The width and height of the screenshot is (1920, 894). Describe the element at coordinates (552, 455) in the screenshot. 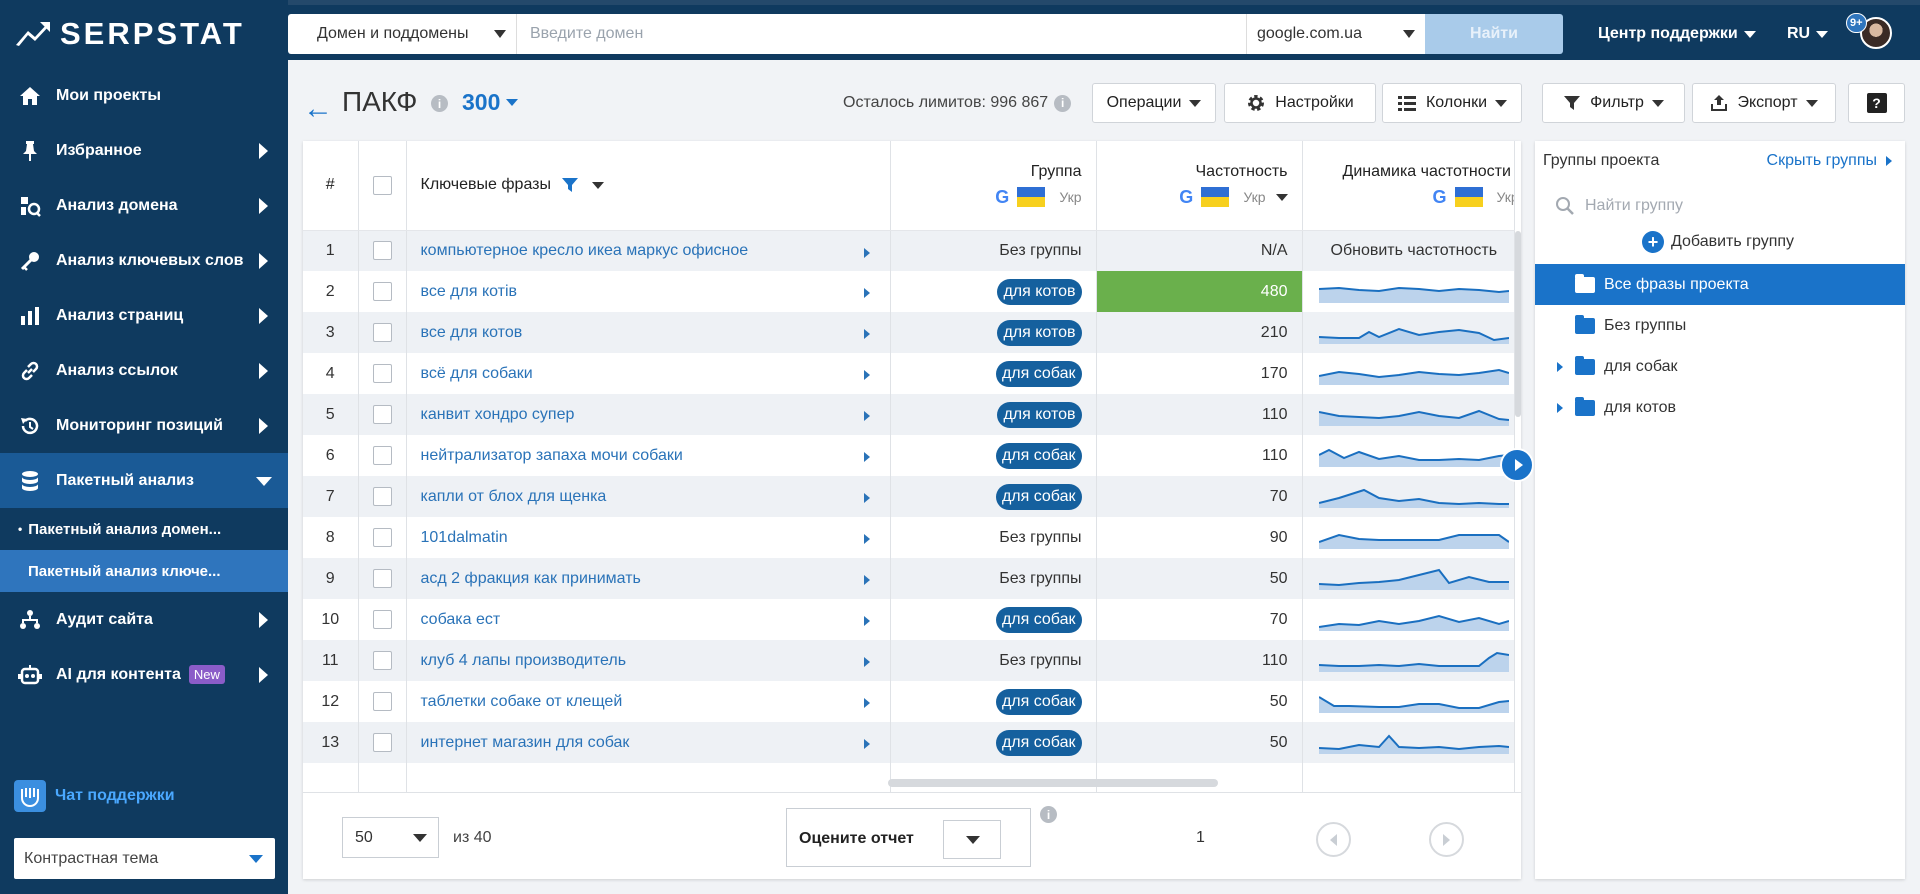

I see `keyword-link: нейтрализатор запаха мочи собаки` at that location.